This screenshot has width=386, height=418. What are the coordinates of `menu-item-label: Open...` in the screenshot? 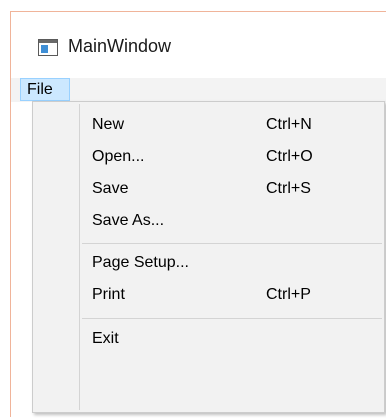 It's located at (118, 156).